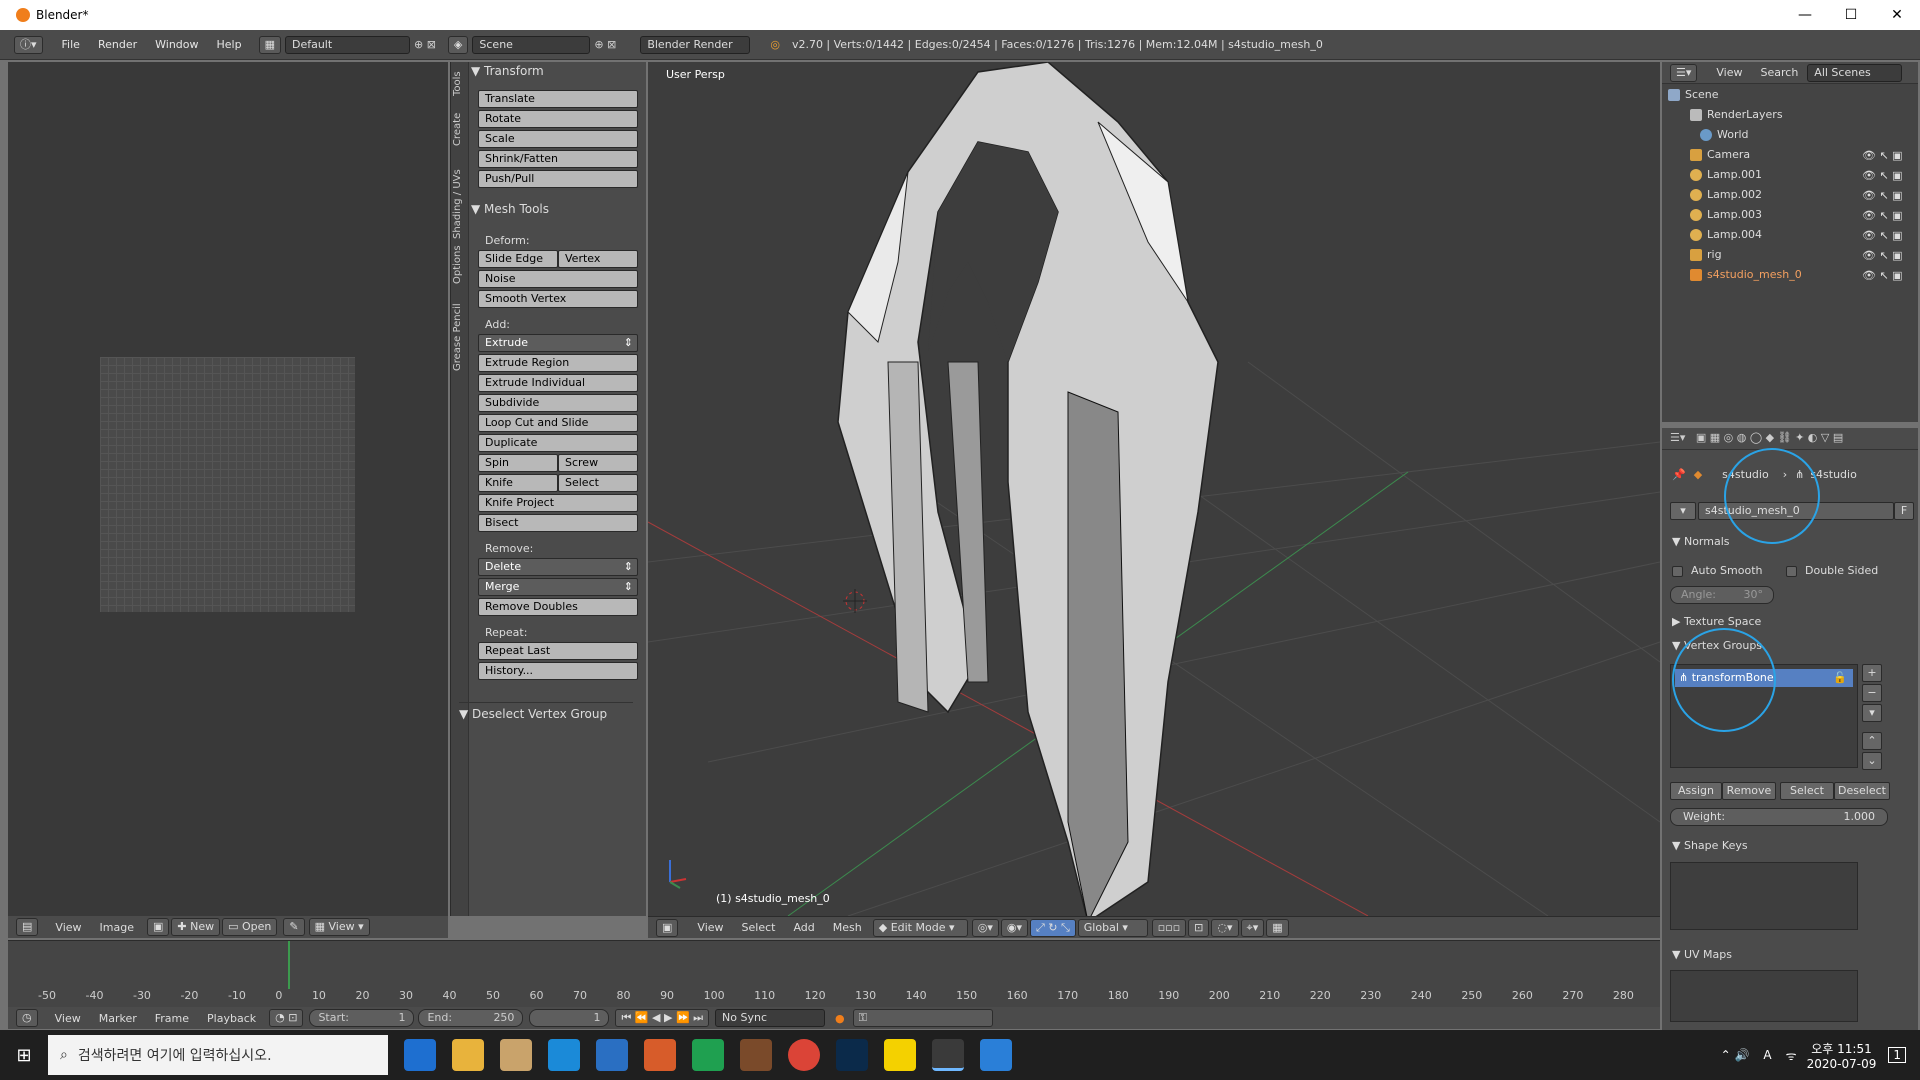 Image resolution: width=1920 pixels, height=1080 pixels. I want to click on mode-selector: ◆ Edit Mode ▾, so click(920, 927).